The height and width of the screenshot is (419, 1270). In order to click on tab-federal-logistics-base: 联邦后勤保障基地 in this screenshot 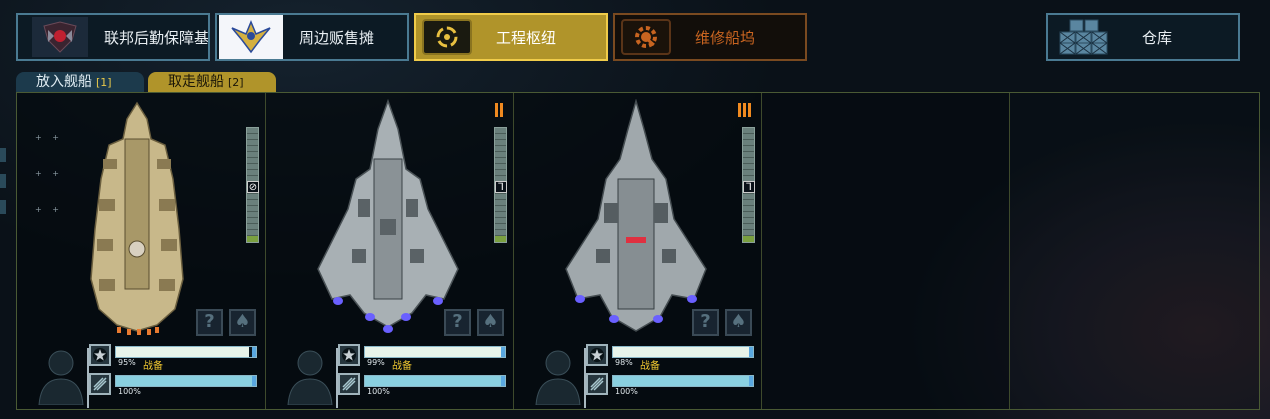, I will do `click(113, 37)`.